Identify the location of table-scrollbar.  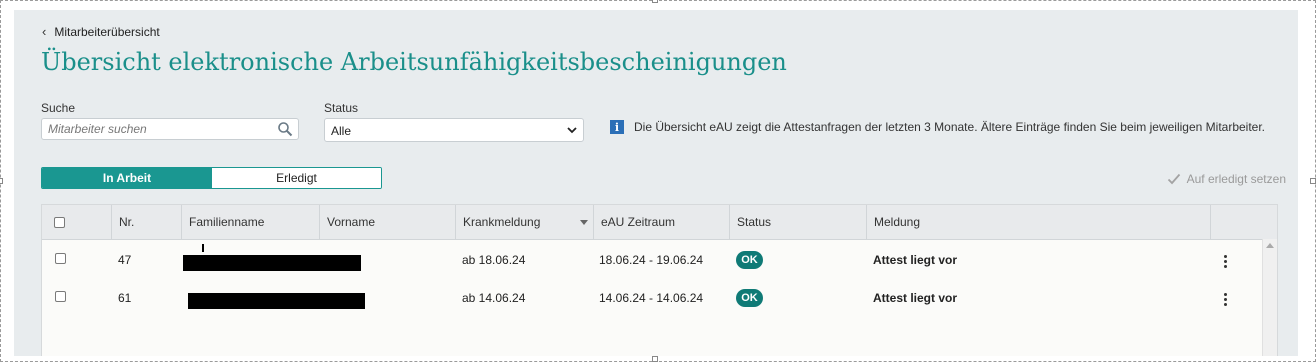
(1269, 297).